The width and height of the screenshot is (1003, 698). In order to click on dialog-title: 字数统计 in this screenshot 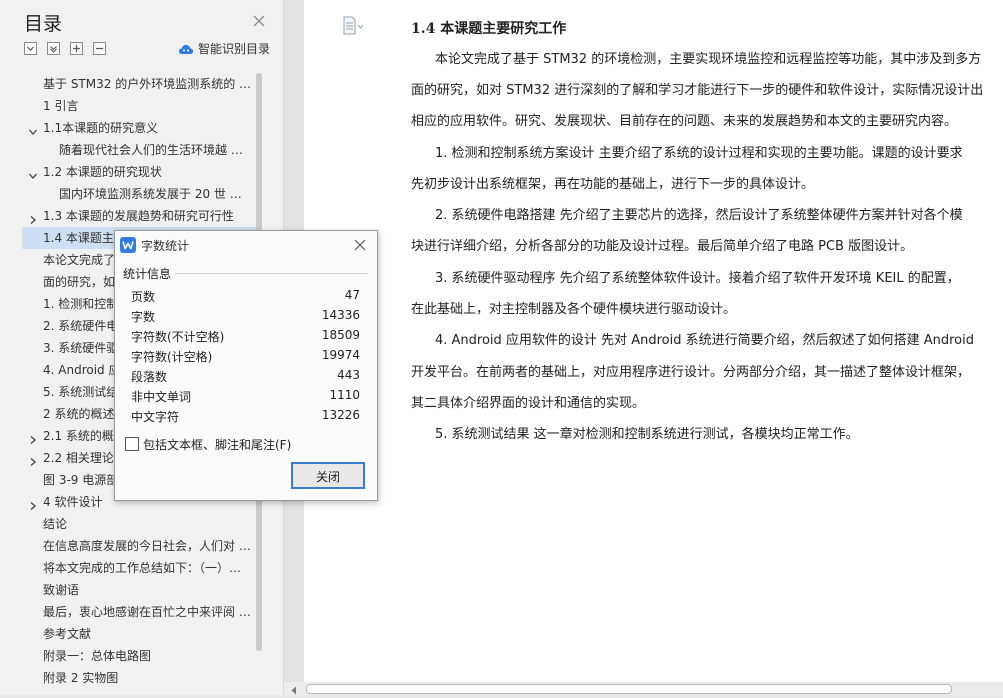, I will do `click(165, 246)`.